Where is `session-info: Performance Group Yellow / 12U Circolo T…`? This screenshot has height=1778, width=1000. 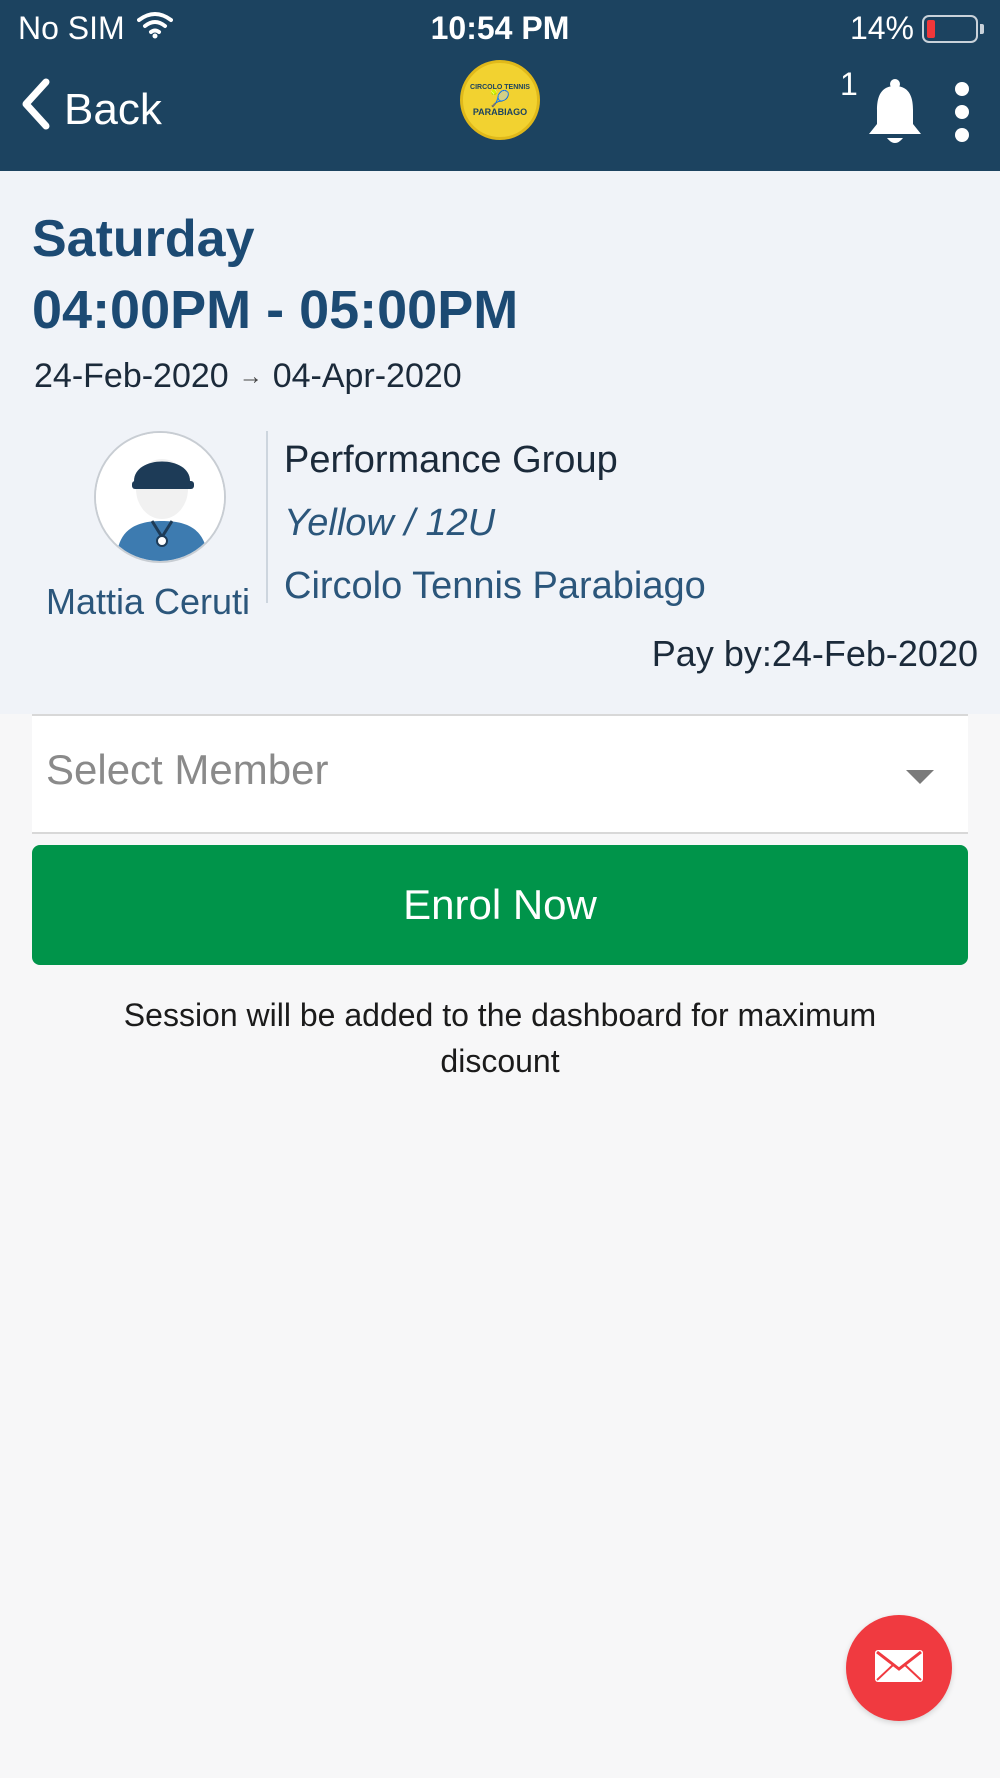 session-info: Performance Group Yellow / 12U Circolo T… is located at coordinates (495, 523).